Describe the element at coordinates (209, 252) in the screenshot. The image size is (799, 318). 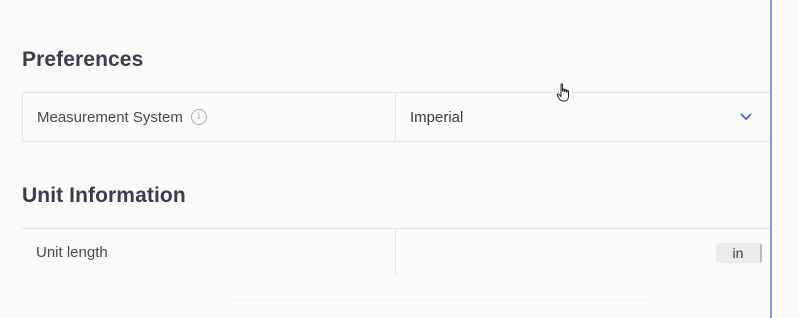
I see `unit-length-label-cell: Unit length` at that location.